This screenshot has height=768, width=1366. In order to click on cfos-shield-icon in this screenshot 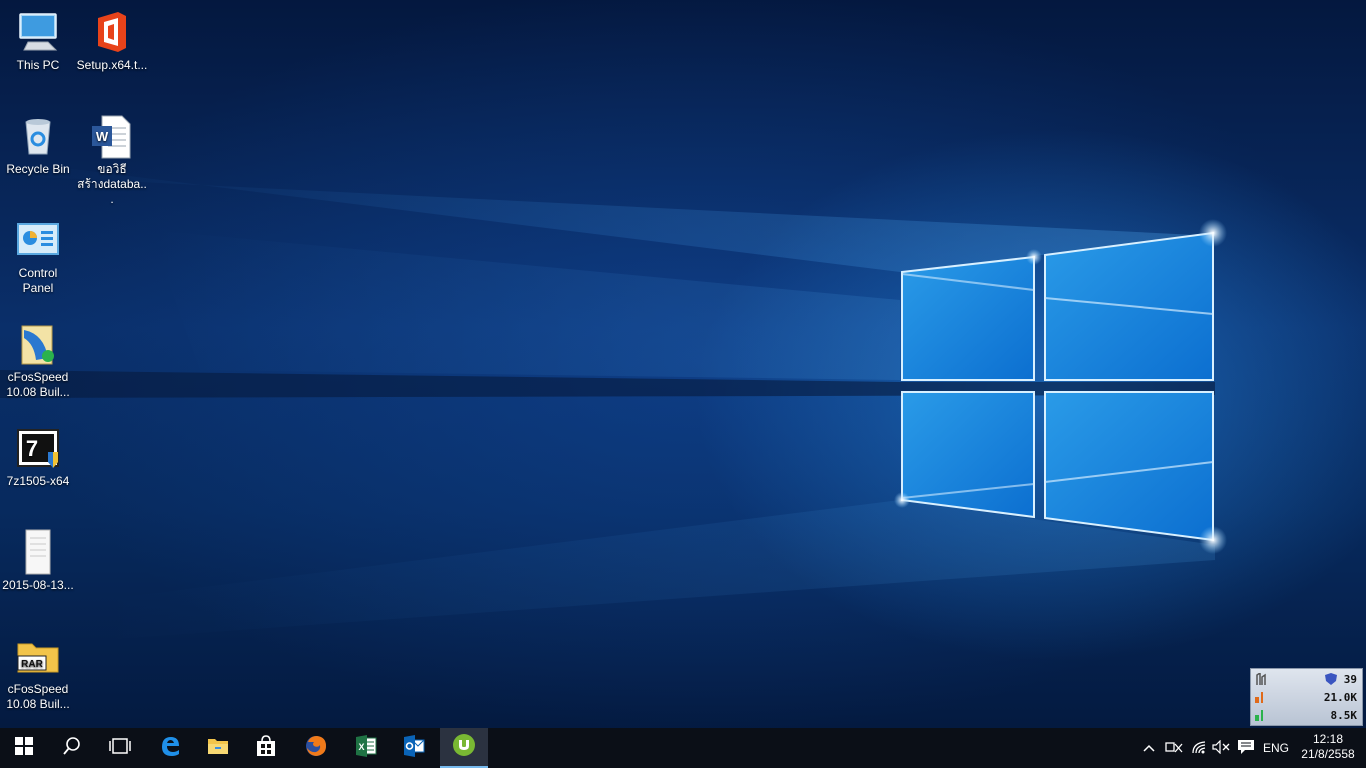, I will do `click(1331, 679)`.